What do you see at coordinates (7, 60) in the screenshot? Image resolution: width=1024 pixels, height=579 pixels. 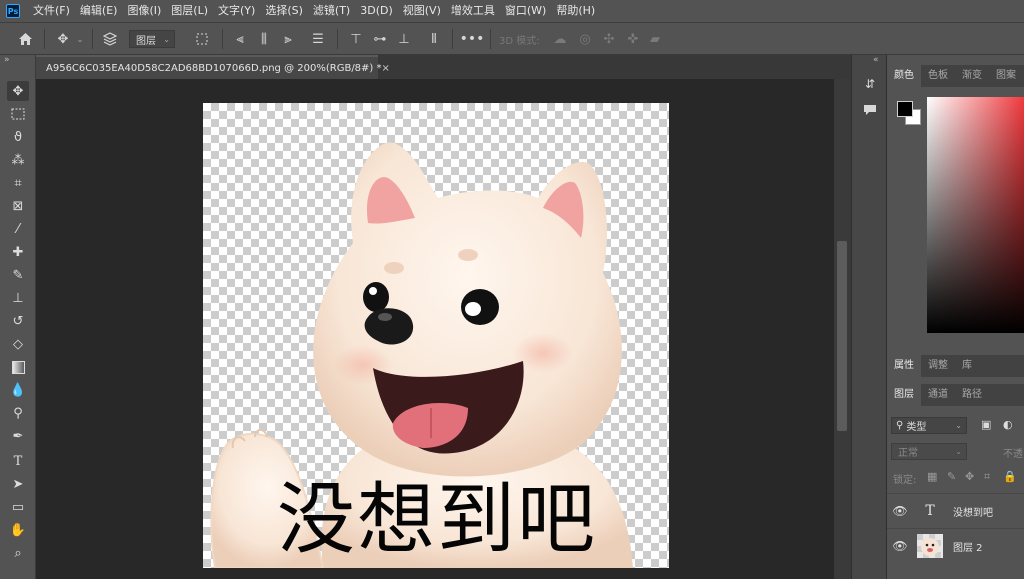 I see `collapse-toolbar-icon: »` at bounding box center [7, 60].